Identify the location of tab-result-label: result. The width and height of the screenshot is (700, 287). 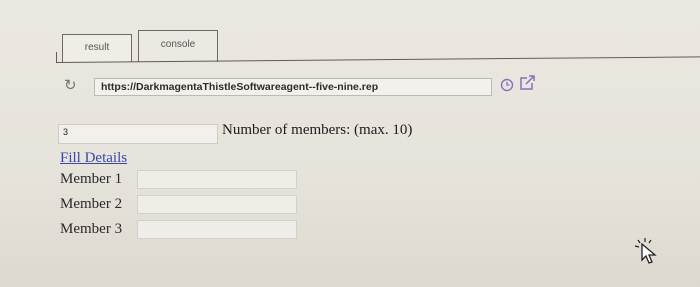
(97, 47).